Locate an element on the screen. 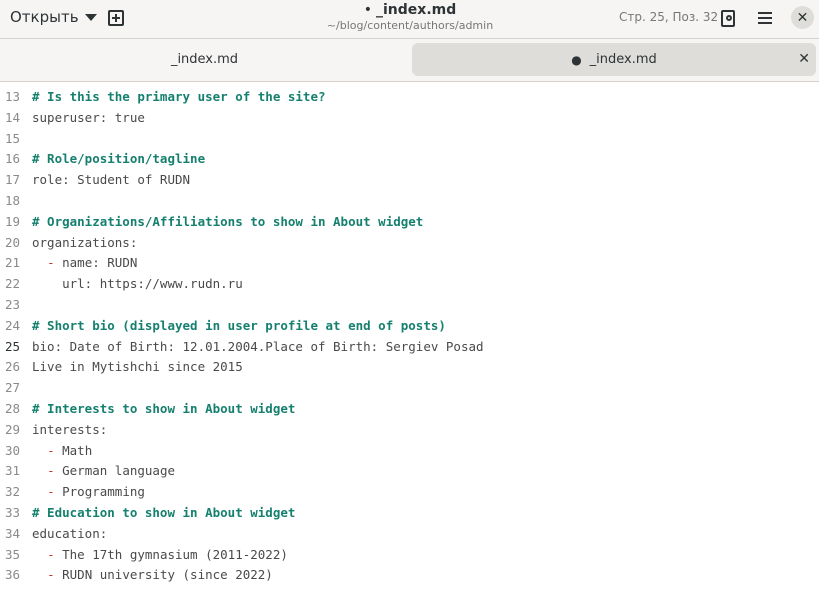  editor-line: 34 education: is located at coordinates (409, 534).